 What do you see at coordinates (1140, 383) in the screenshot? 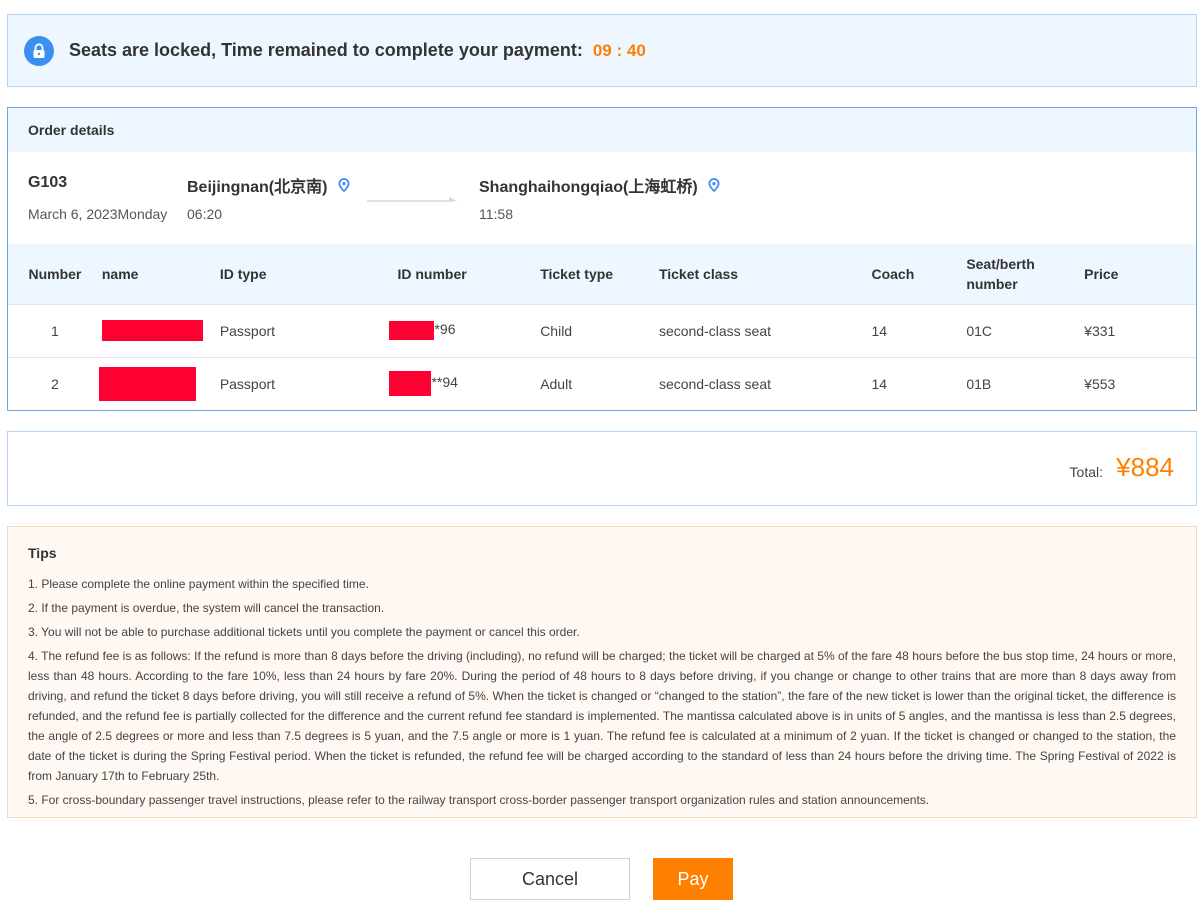
I see `ticket-price: ¥553` at bounding box center [1140, 383].